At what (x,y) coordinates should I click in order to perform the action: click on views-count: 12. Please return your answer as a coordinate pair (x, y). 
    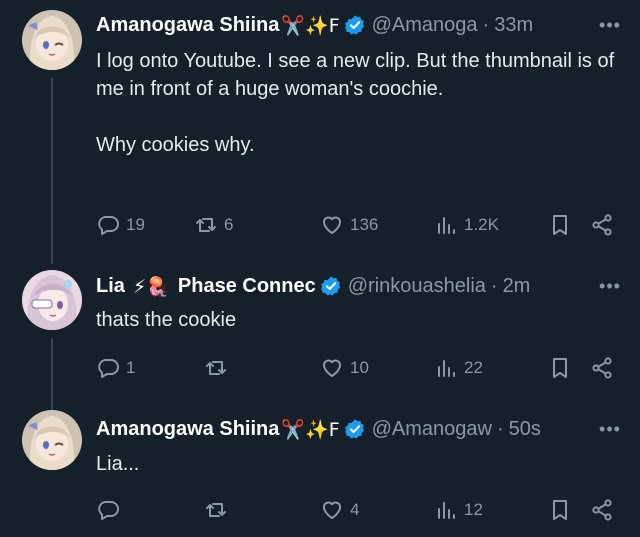
    Looking at the image, I should click on (473, 509).